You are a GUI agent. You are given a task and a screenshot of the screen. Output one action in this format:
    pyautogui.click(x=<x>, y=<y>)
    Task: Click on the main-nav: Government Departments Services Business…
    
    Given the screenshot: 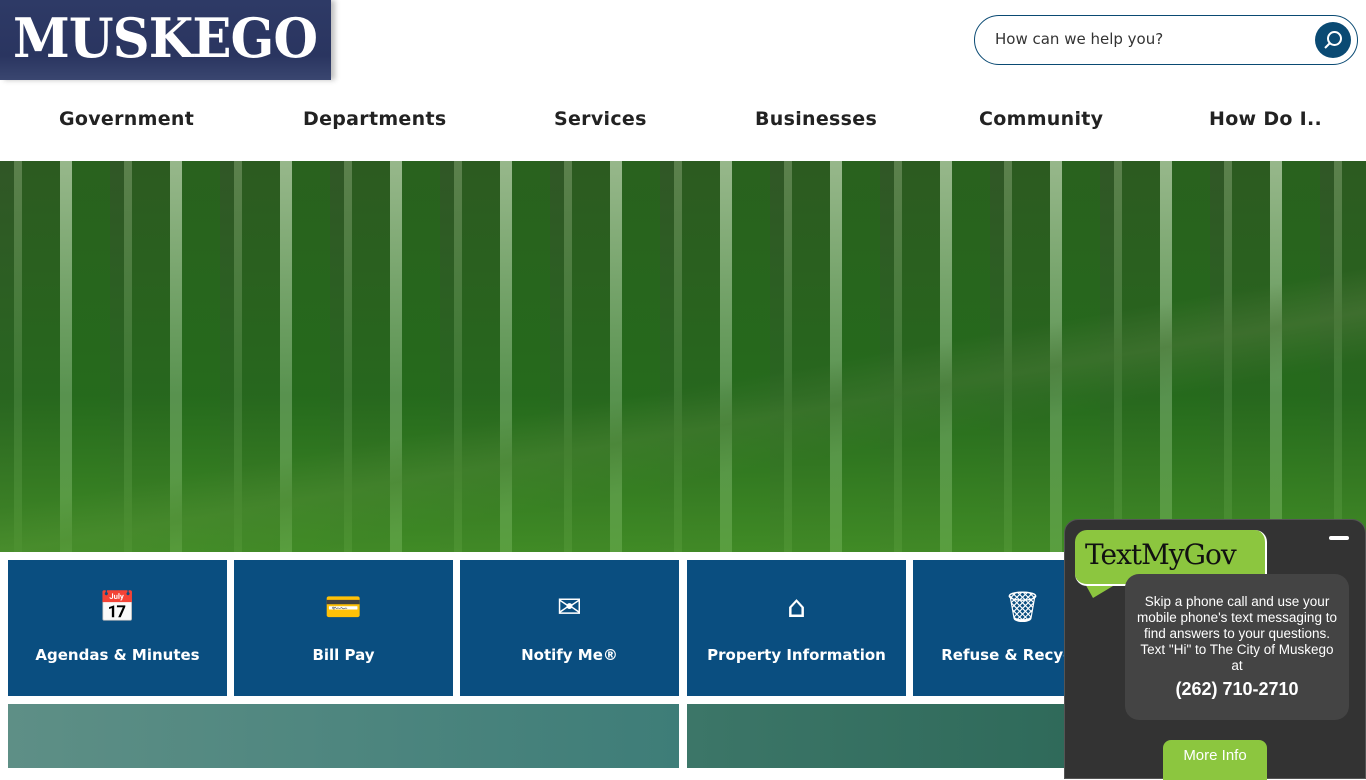 What is the action you would take?
    pyautogui.click(x=683, y=120)
    